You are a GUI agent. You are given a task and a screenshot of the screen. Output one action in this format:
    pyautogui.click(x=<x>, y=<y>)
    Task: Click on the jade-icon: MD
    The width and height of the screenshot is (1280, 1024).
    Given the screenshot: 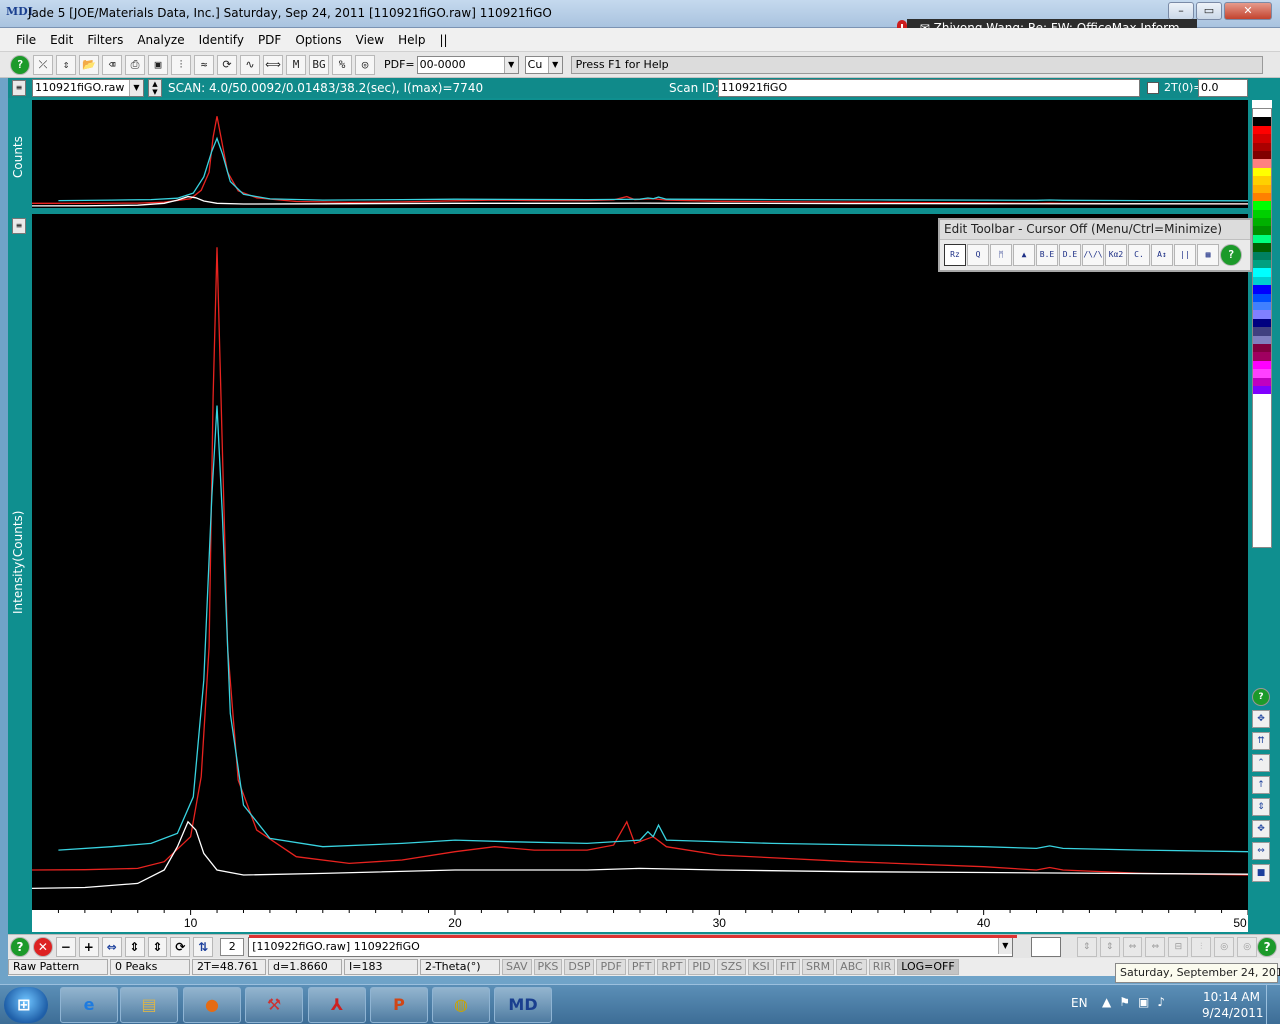 What is the action you would take?
    pyautogui.click(x=523, y=1005)
    